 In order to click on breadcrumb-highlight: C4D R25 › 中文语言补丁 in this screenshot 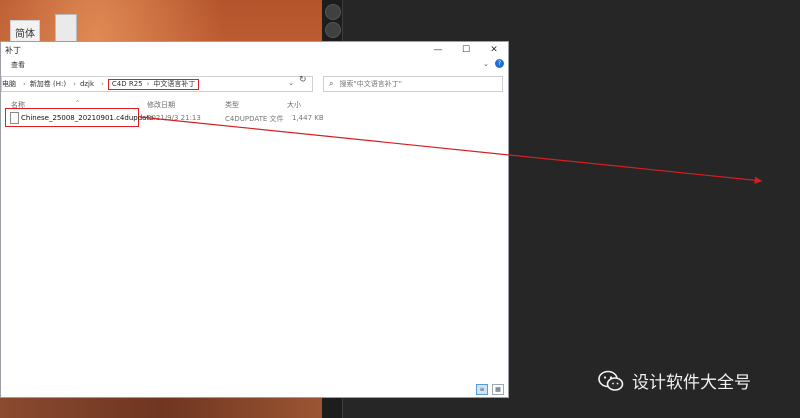, I will do `click(153, 84)`.